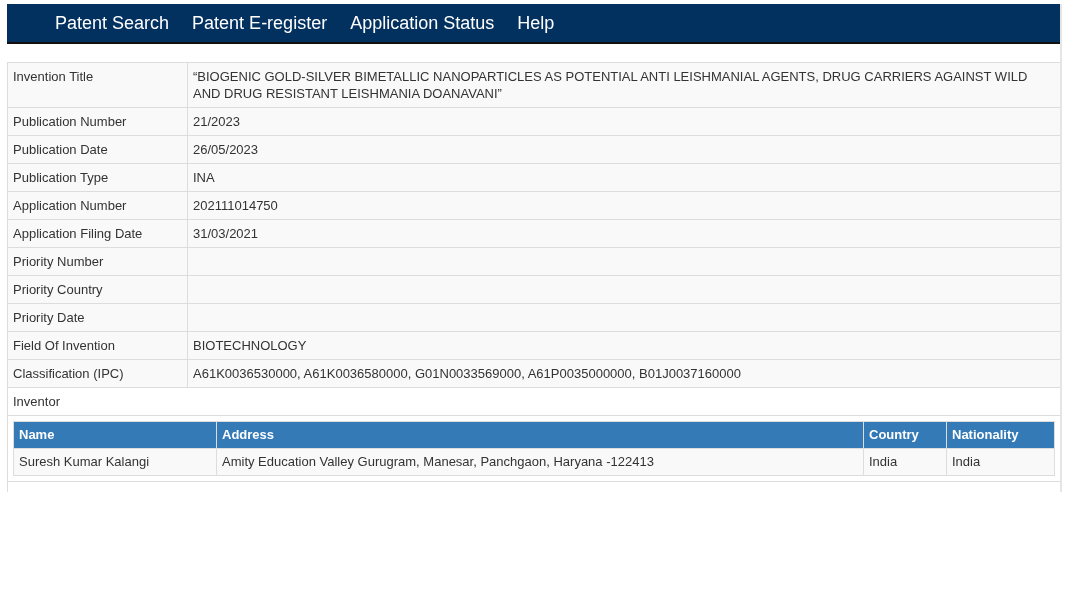 This screenshot has width=1071, height=594. I want to click on table-cell: Suresh Kumar Kalangi, so click(115, 462).